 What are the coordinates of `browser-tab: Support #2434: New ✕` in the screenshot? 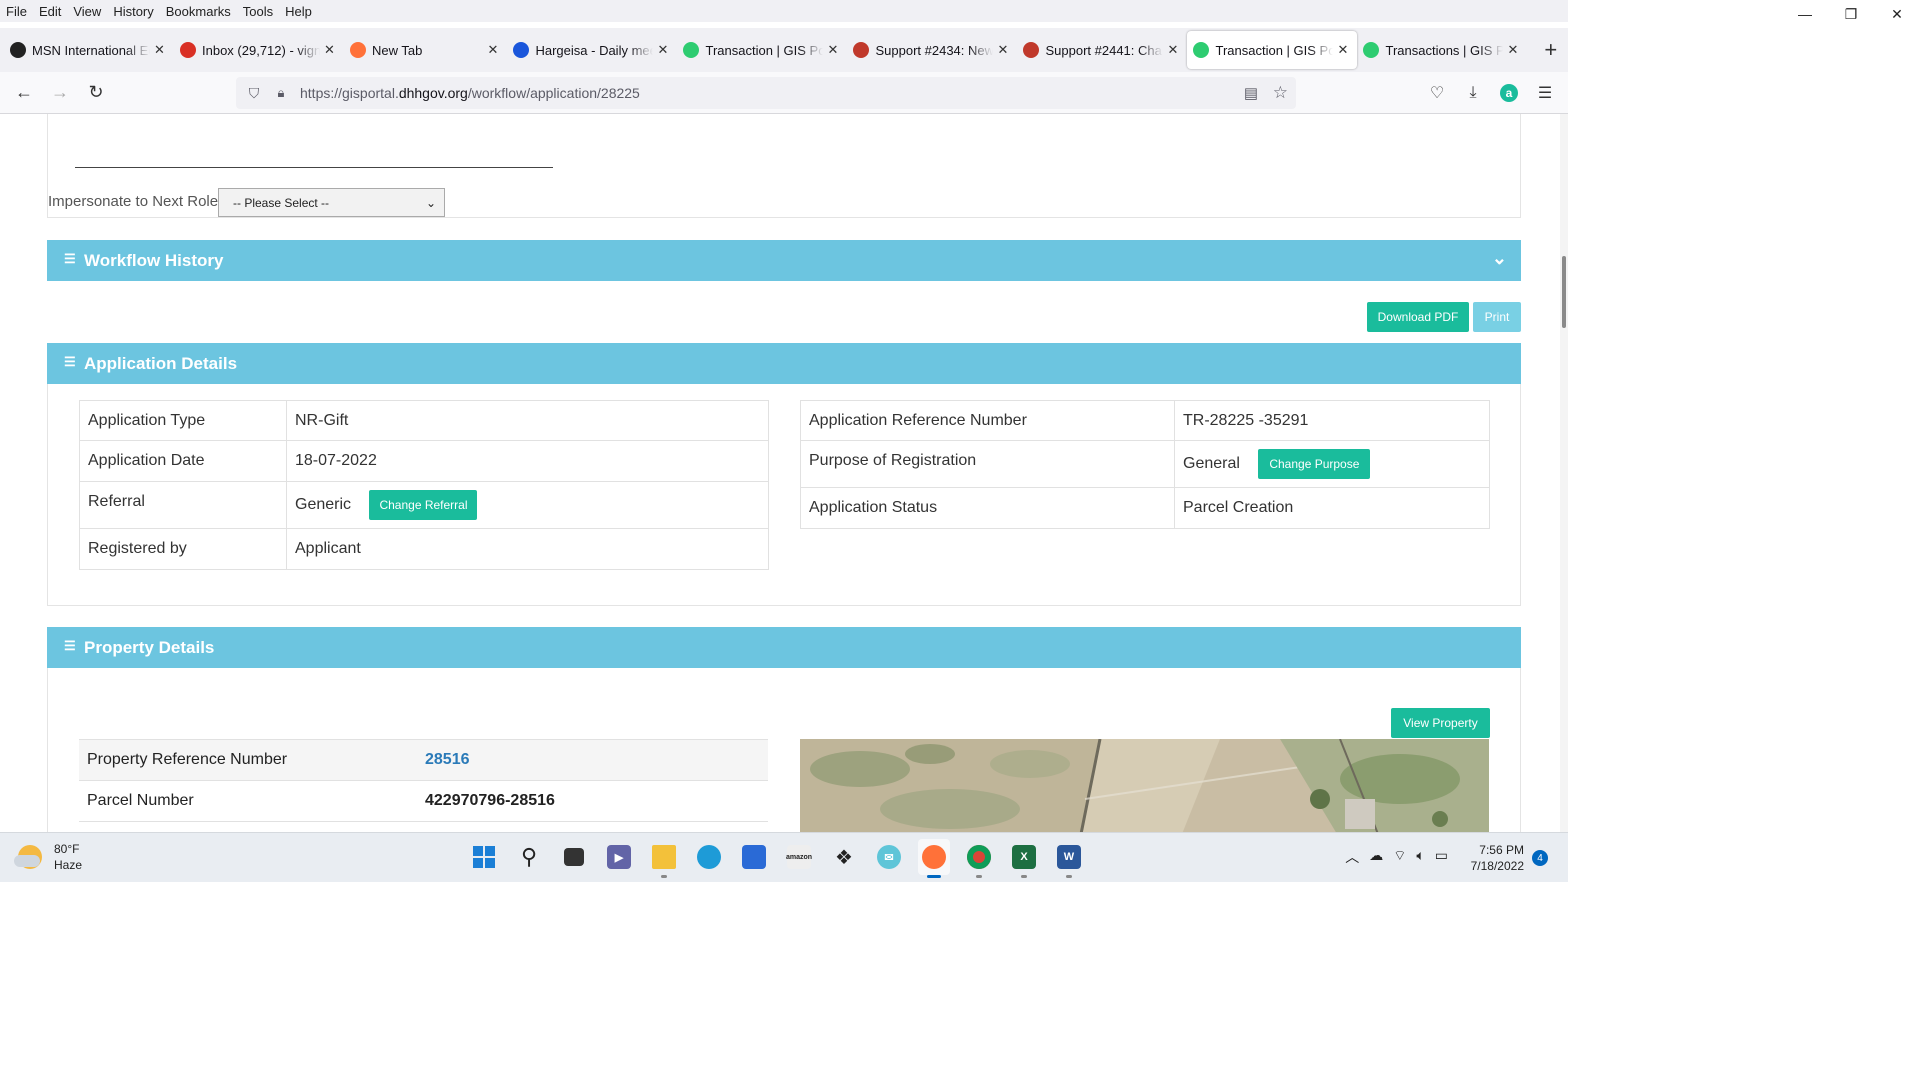 It's located at (932, 50).